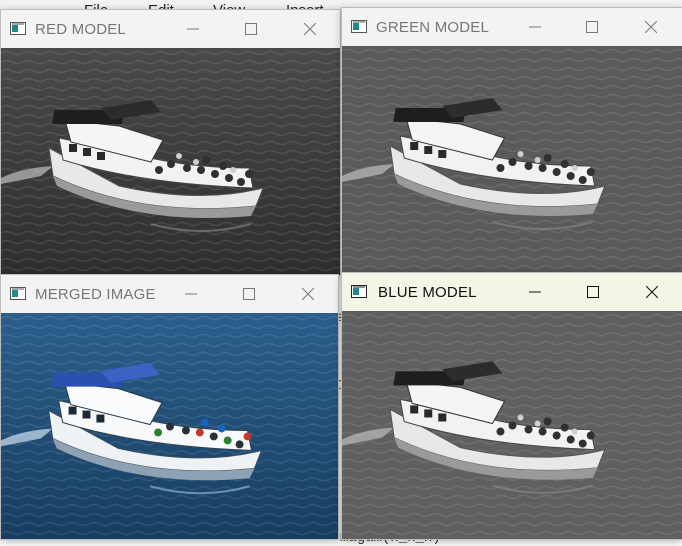 The width and height of the screenshot is (682, 546). What do you see at coordinates (95, 294) in the screenshot?
I see `window-title: MERGED IMAGE` at bounding box center [95, 294].